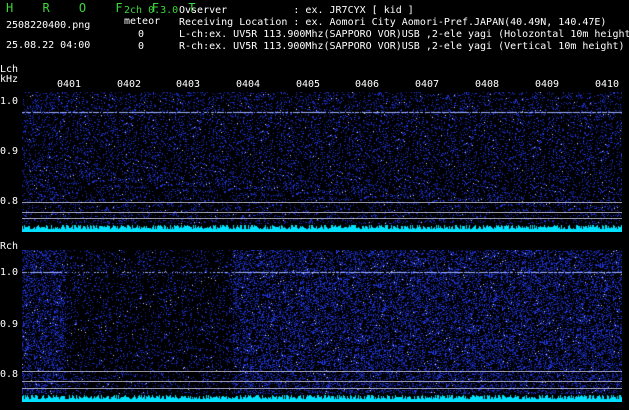 The height and width of the screenshot is (410, 629). Describe the element at coordinates (141, 34) in the screenshot. I see `meteor-count-lch: 0` at that location.